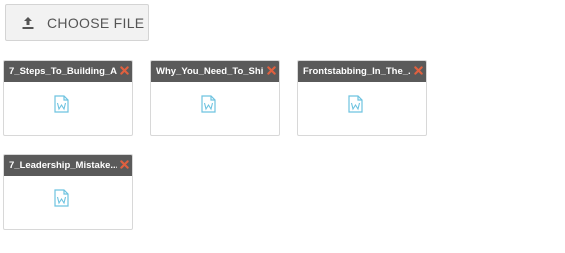  What do you see at coordinates (96, 23) in the screenshot?
I see `choose-file-label: CHOOSE FILE` at bounding box center [96, 23].